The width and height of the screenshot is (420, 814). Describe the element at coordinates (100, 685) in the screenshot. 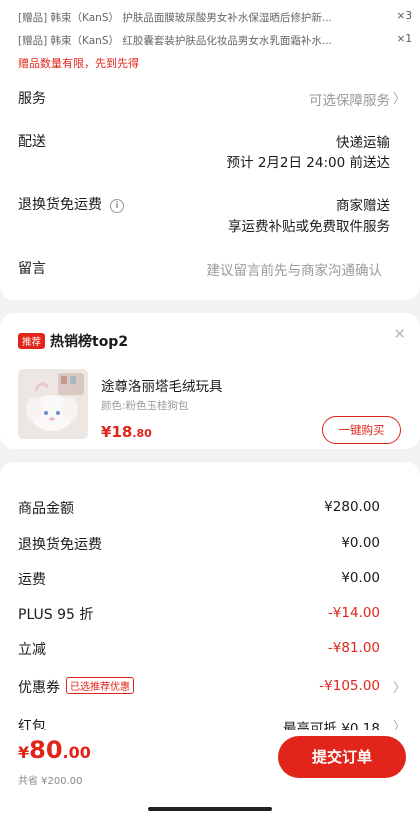

I see `coupon-badge: 已选推荐优惠` at that location.